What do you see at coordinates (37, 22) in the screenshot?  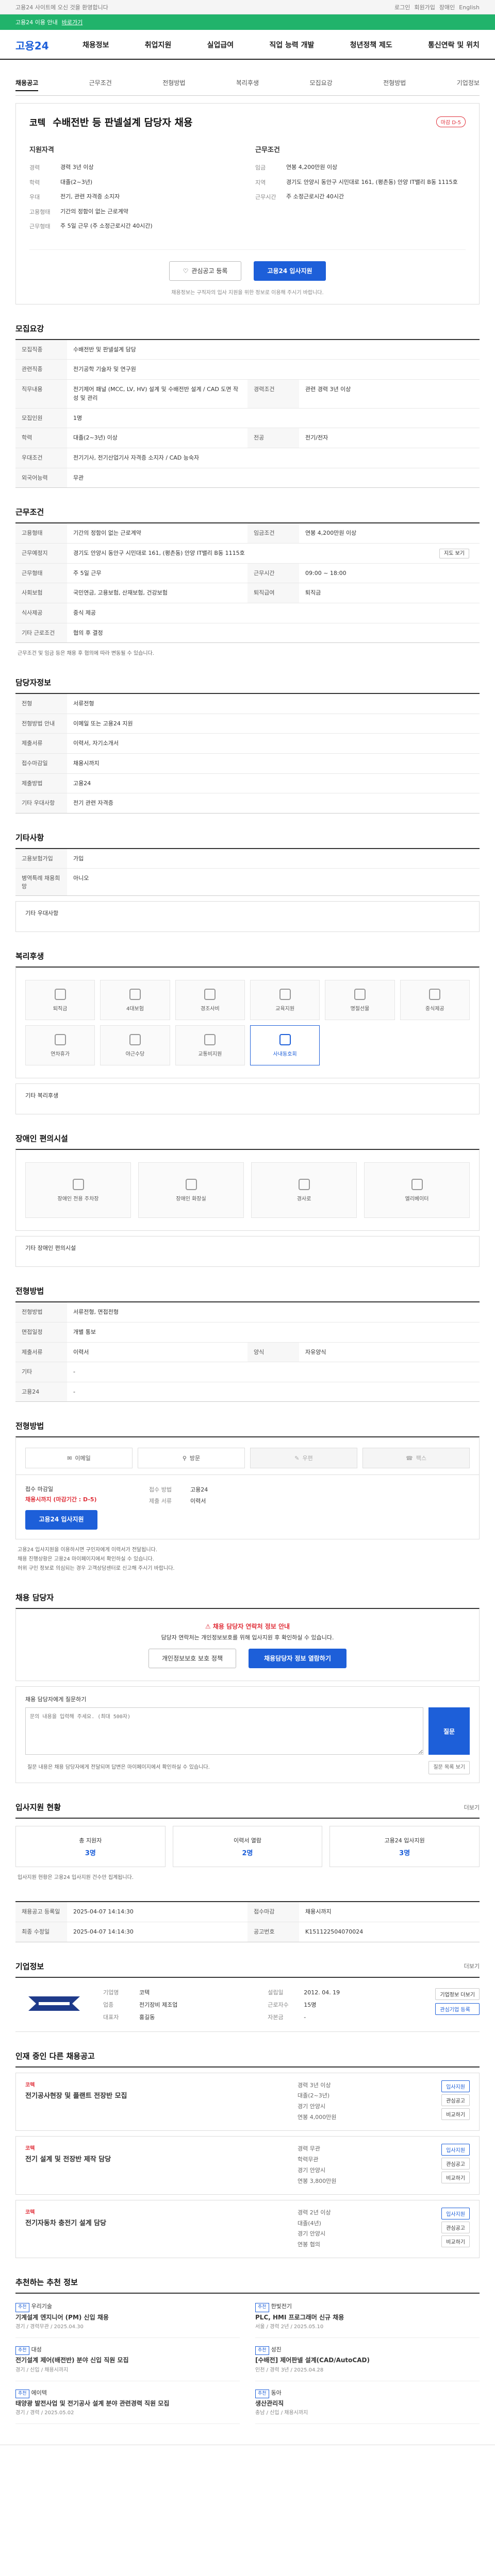 I see `banner-text: 고용24 이용 안내` at bounding box center [37, 22].